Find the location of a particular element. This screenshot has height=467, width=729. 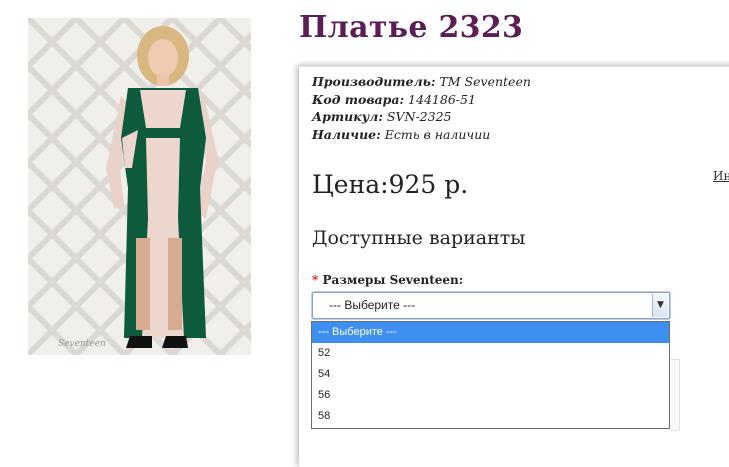

product-title: Платье 2323 is located at coordinates (411, 27).